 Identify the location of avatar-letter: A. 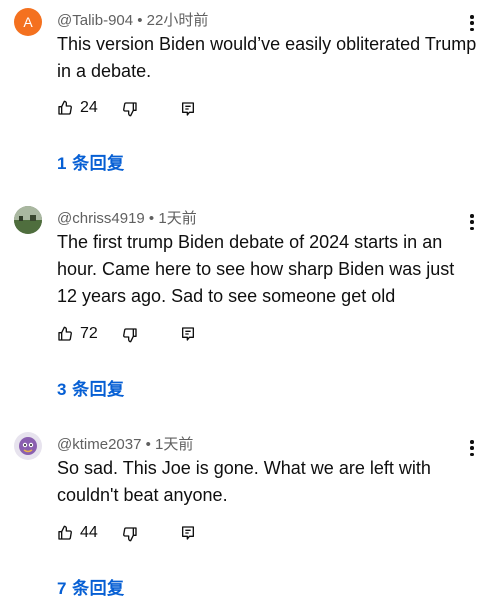
(28, 22).